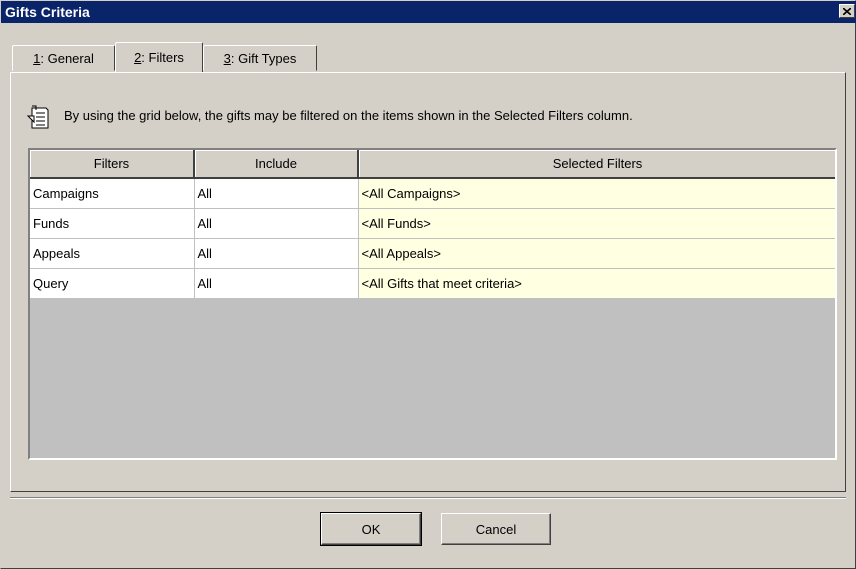  I want to click on close-button, so click(847, 11).